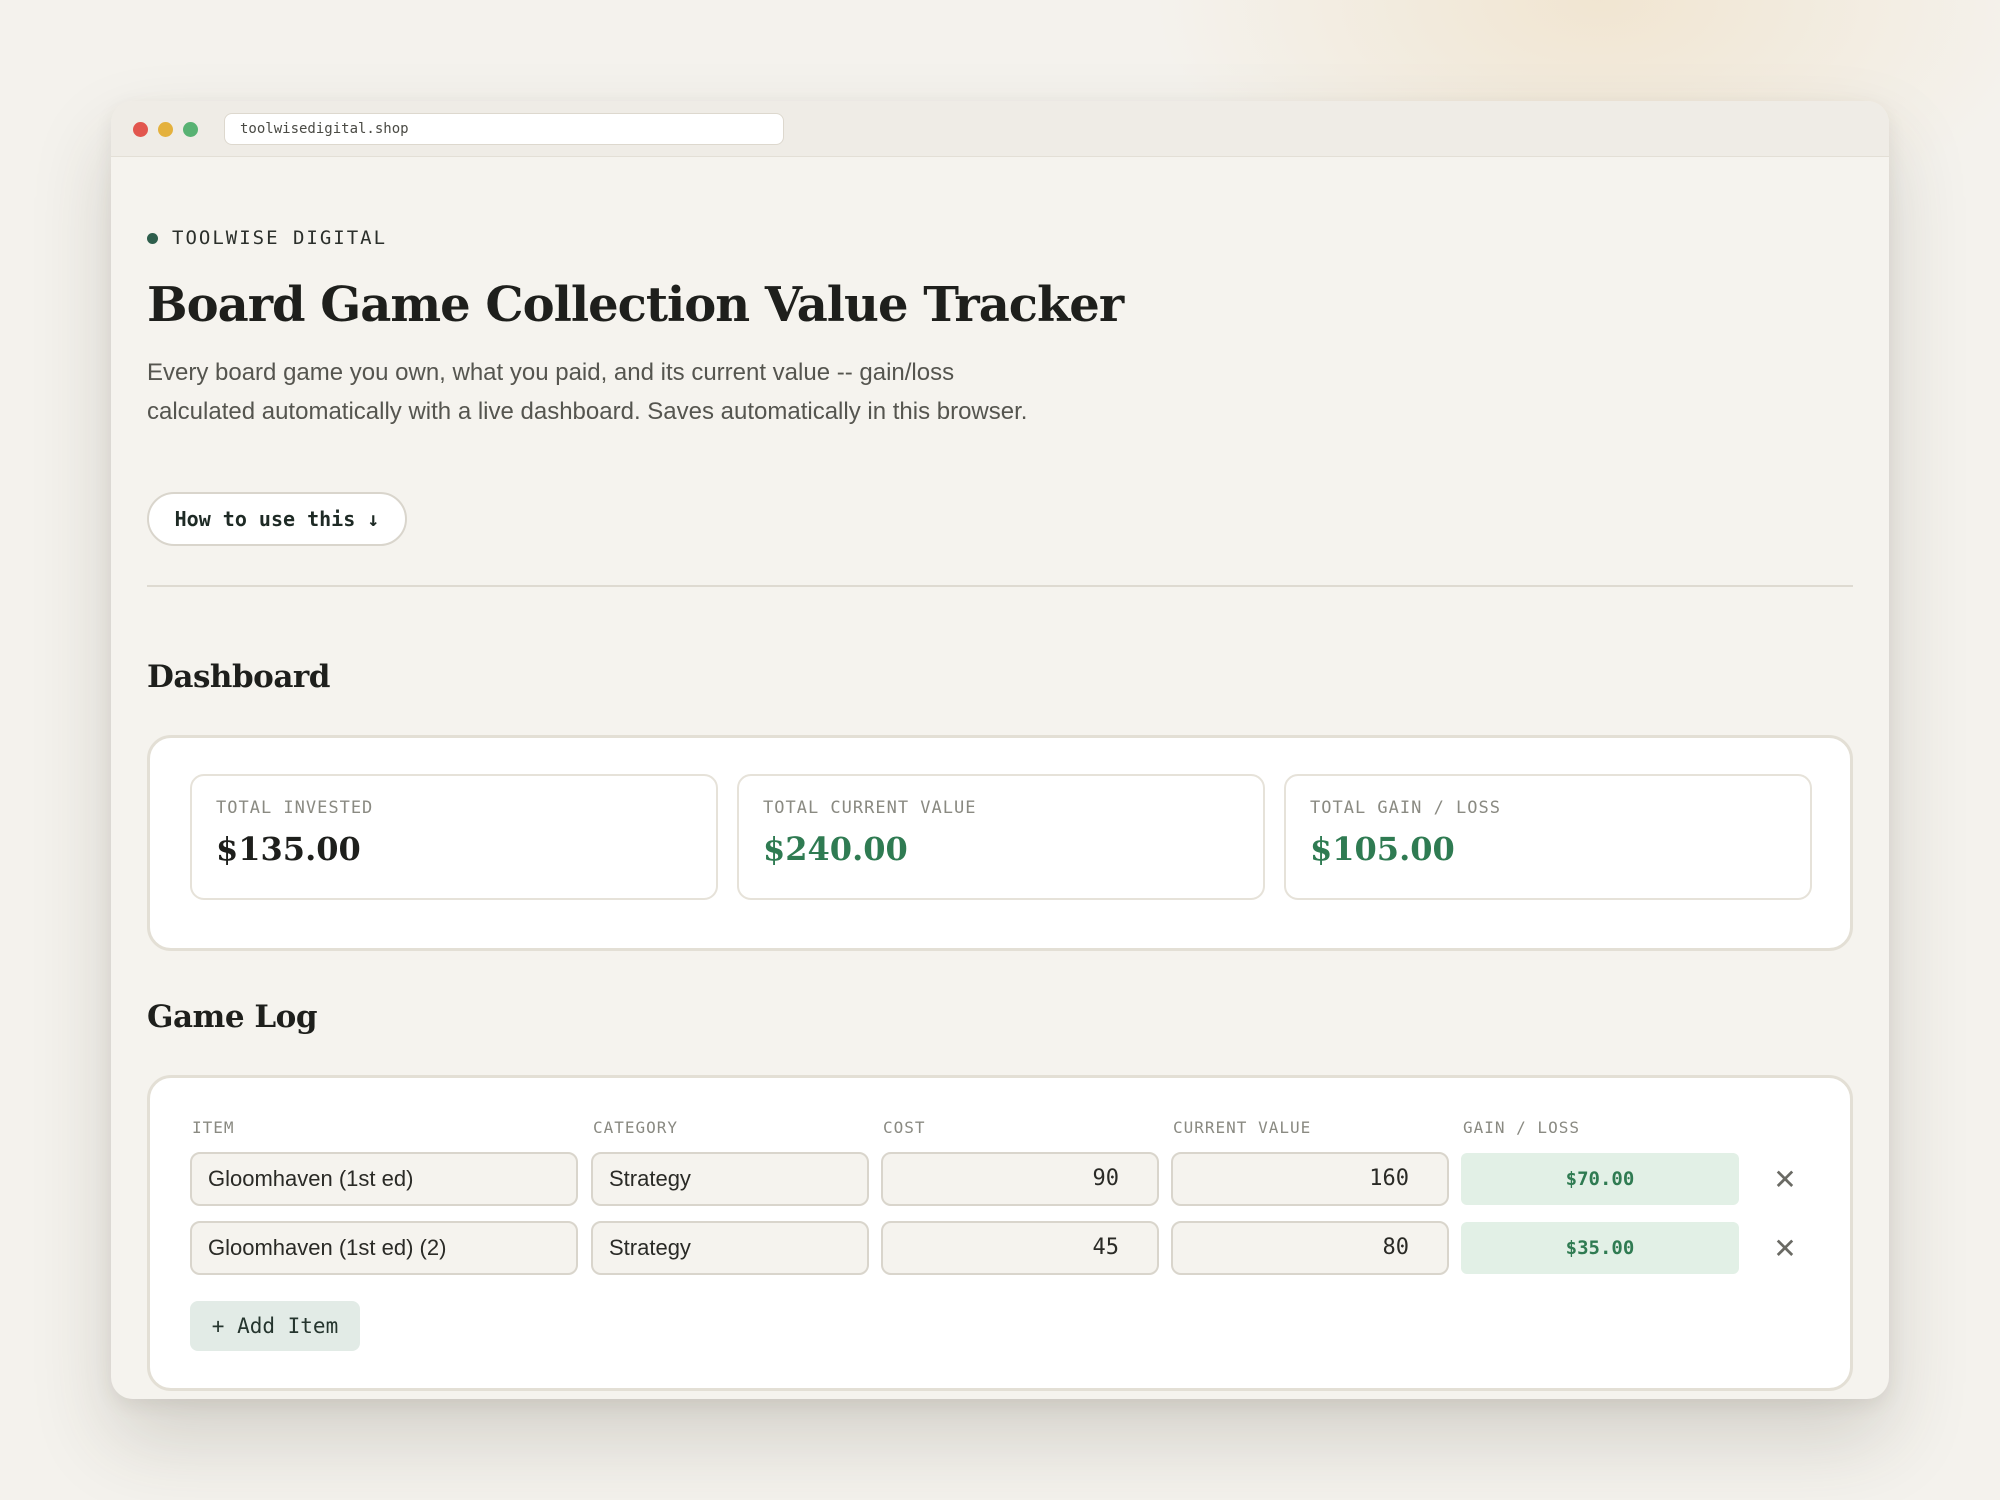 The height and width of the screenshot is (1500, 2000). Describe the element at coordinates (190, 129) in the screenshot. I see `maximize-window-button` at that location.